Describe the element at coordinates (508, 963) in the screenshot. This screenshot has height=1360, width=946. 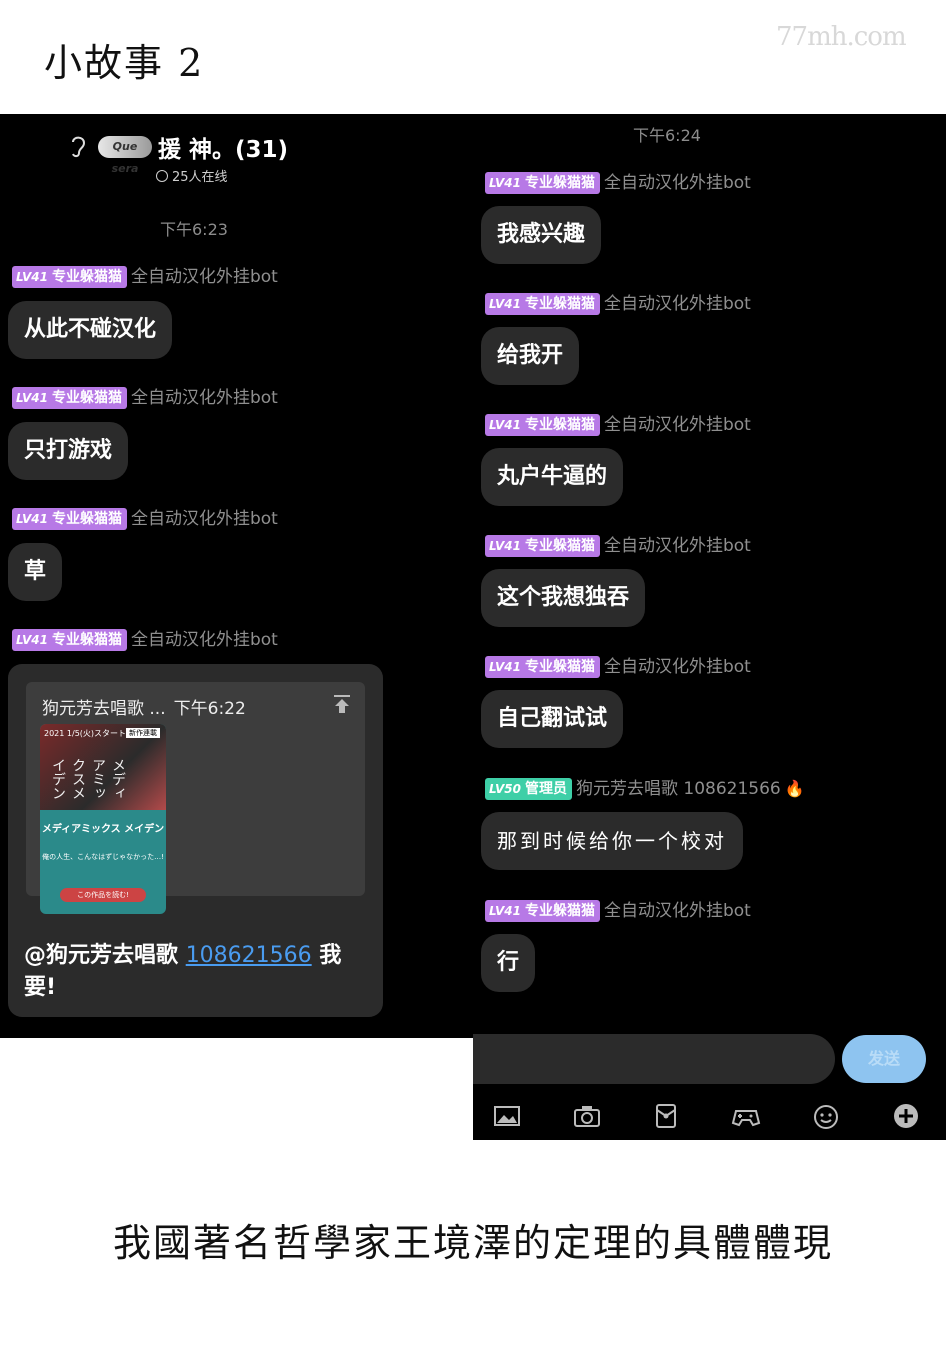
I see `message-bubble: 行` at that location.